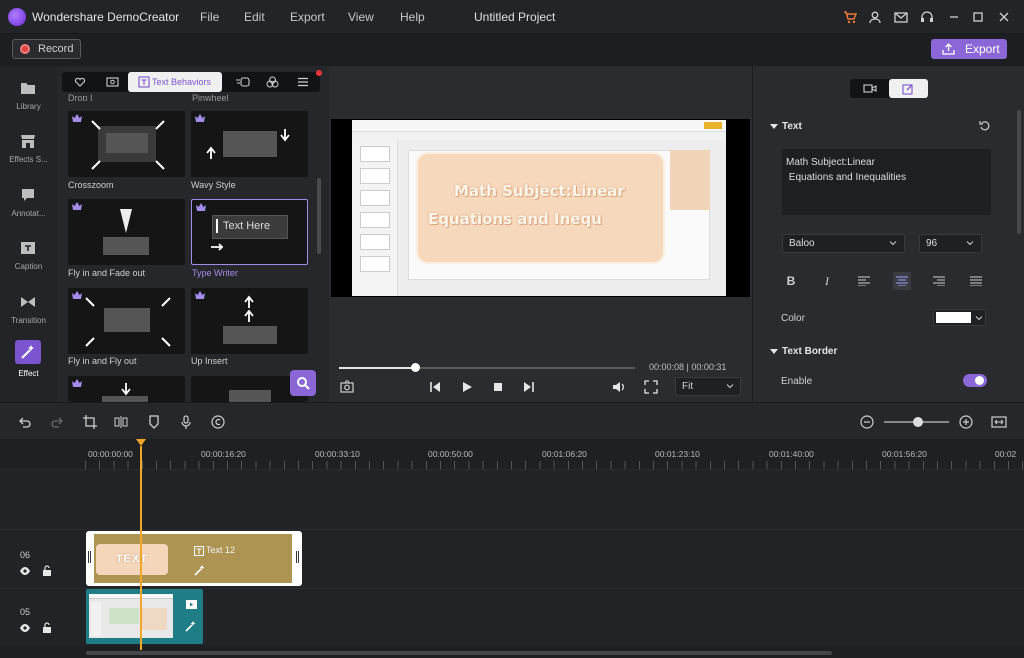 The width and height of the screenshot is (1024, 658). I want to click on microphone-icon, so click(186, 422).